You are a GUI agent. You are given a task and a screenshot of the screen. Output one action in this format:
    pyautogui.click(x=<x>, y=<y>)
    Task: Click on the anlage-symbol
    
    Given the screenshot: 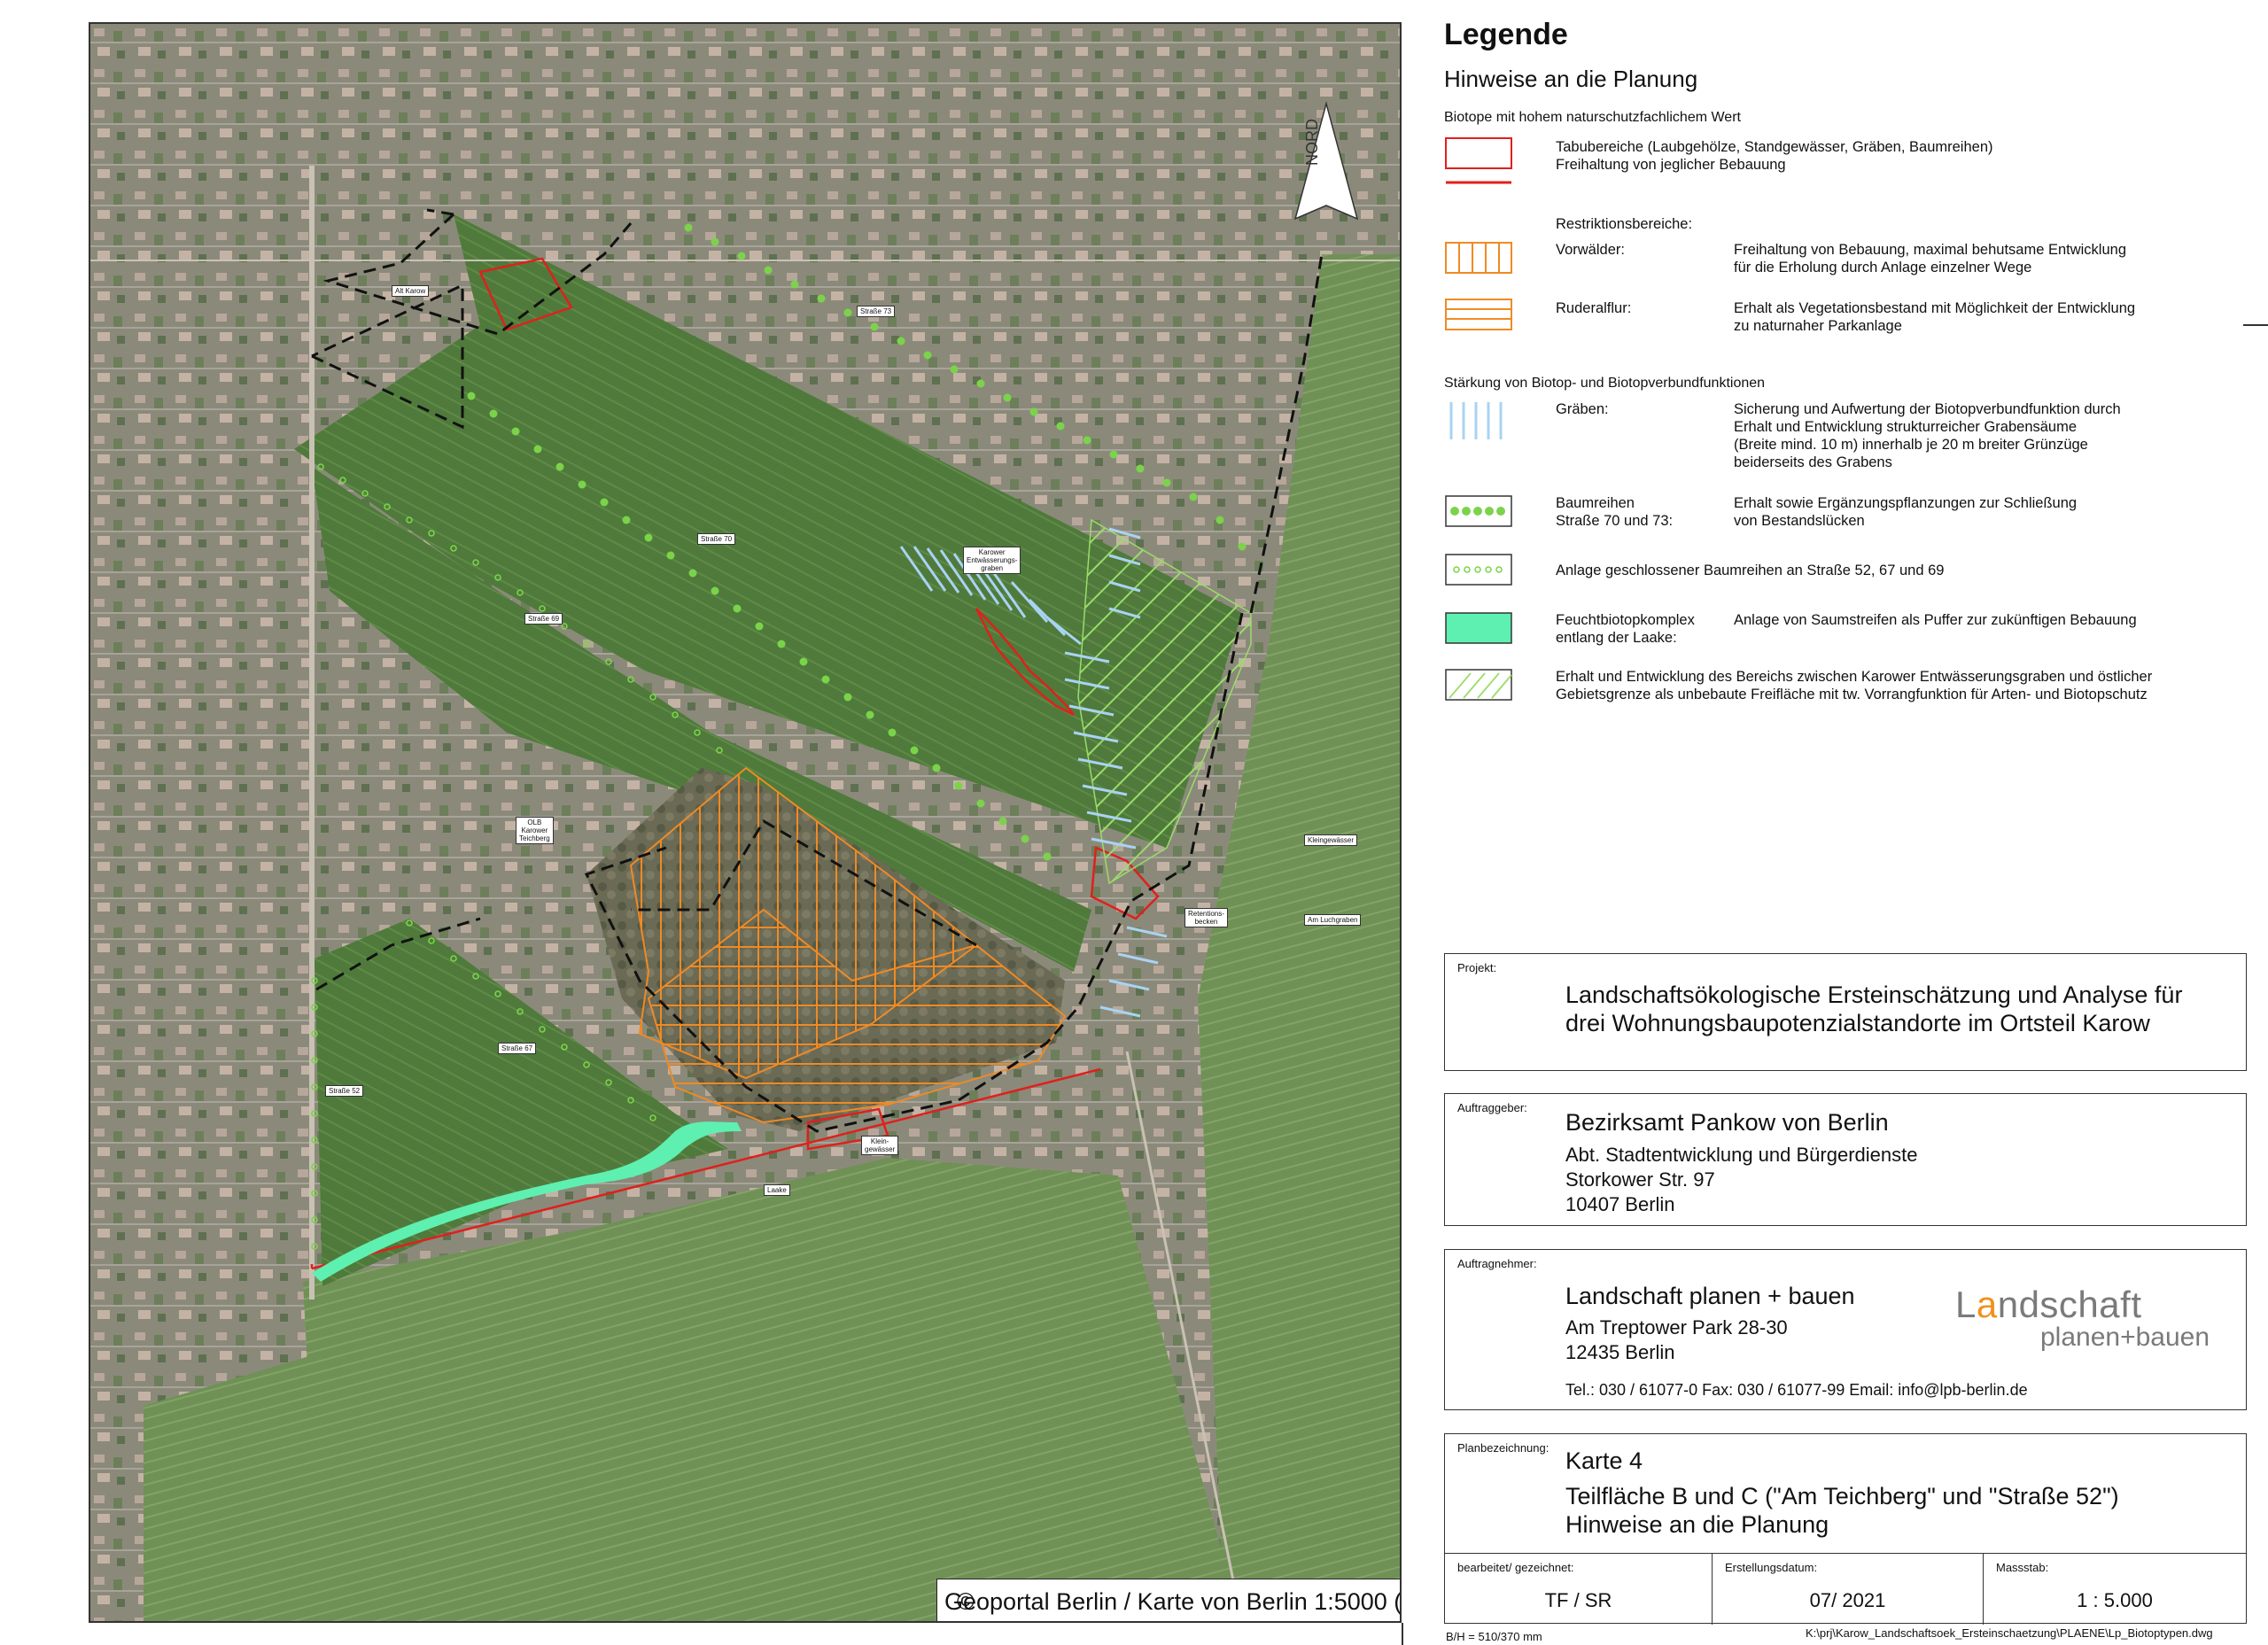 What is the action you would take?
    pyautogui.click(x=1478, y=570)
    